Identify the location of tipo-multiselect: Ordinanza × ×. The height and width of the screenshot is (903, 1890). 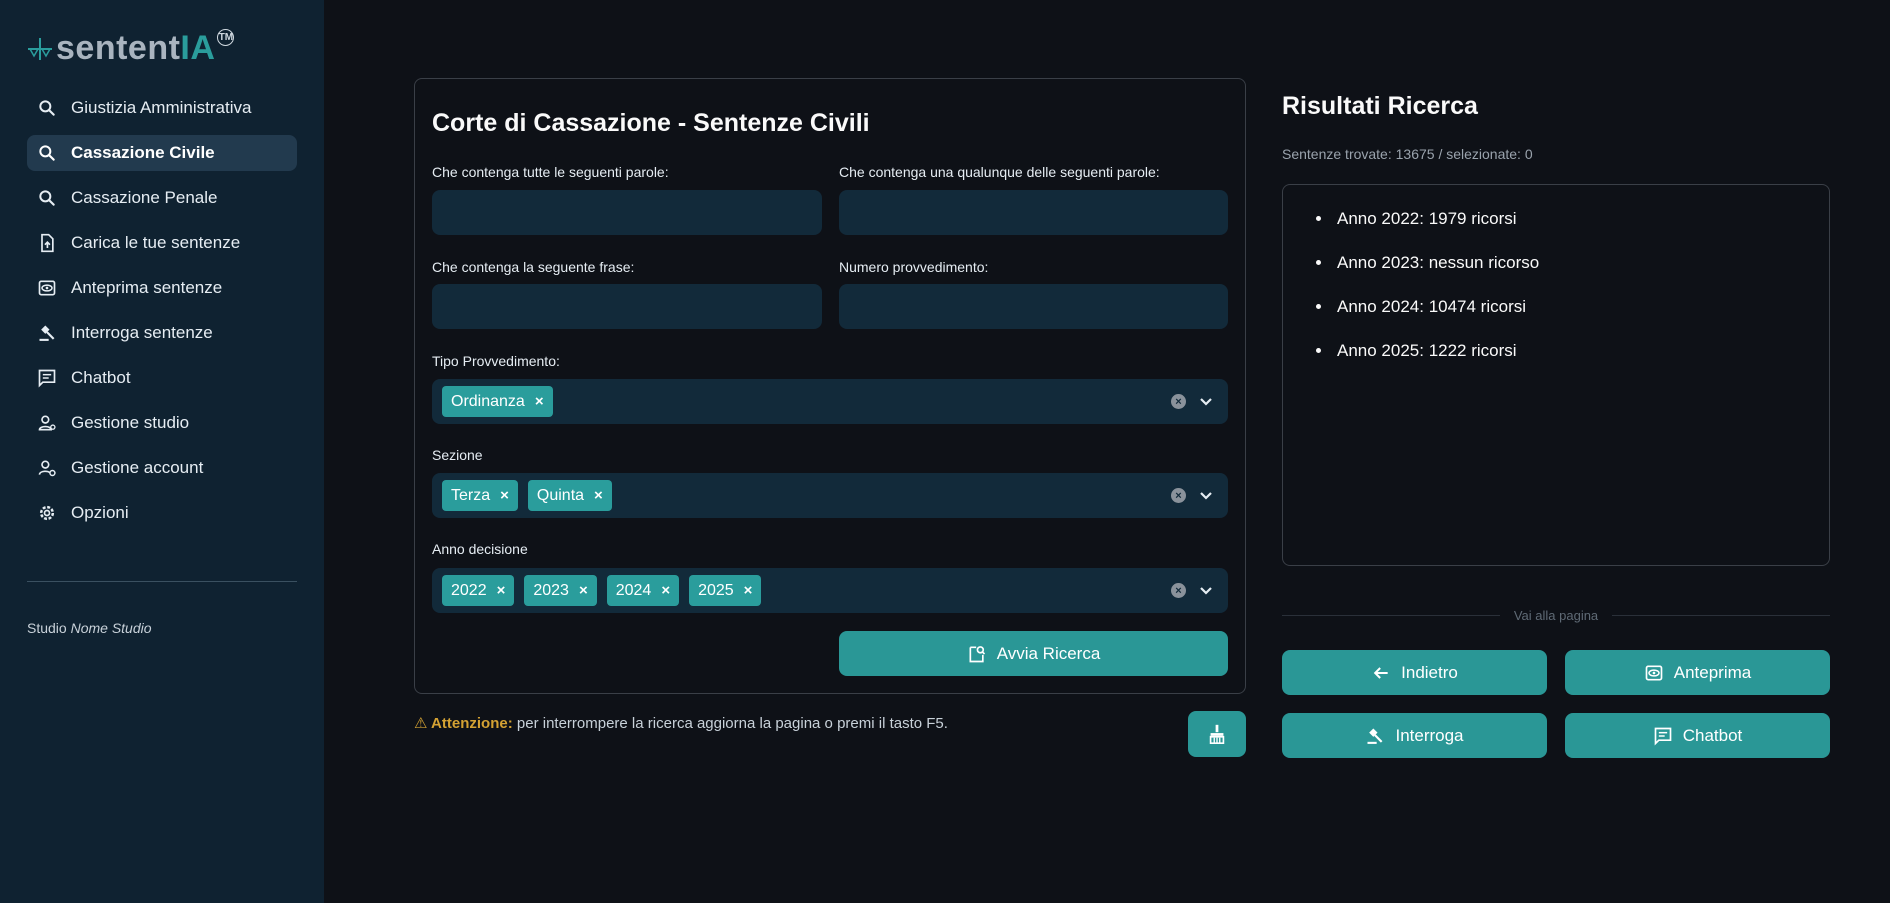
(830, 401).